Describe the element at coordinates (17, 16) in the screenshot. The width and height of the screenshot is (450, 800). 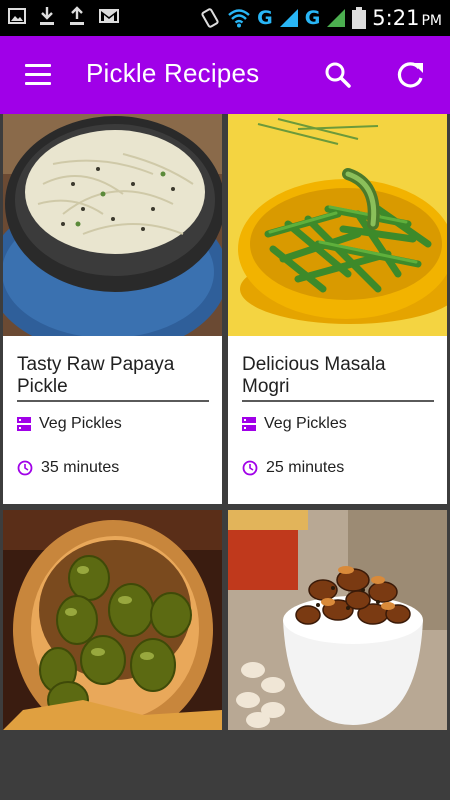
I see `image-notification-icon` at that location.